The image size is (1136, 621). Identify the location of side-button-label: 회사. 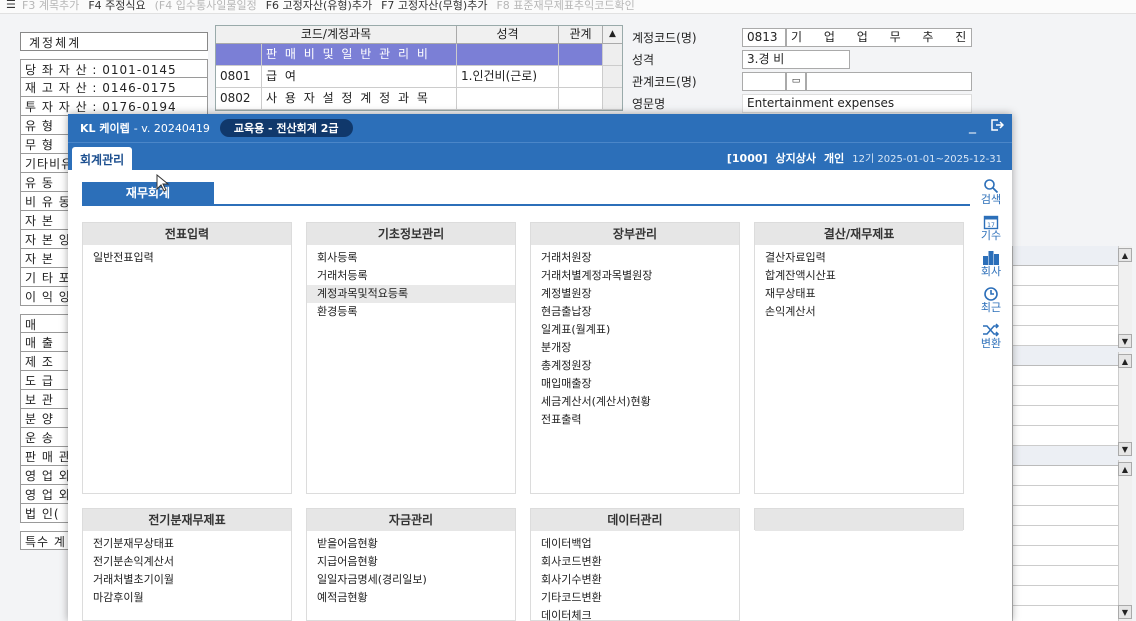
(991, 271).